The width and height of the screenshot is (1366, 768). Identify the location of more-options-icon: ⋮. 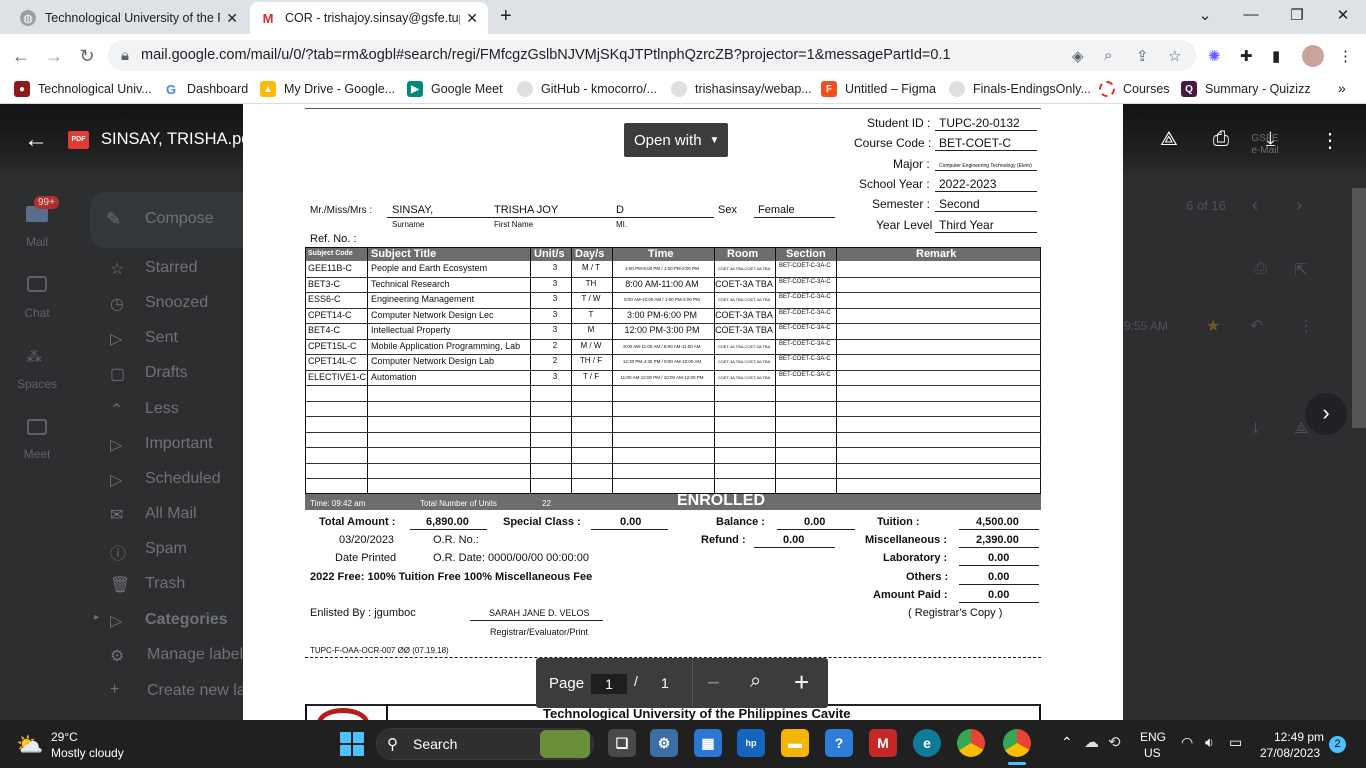
(1330, 140).